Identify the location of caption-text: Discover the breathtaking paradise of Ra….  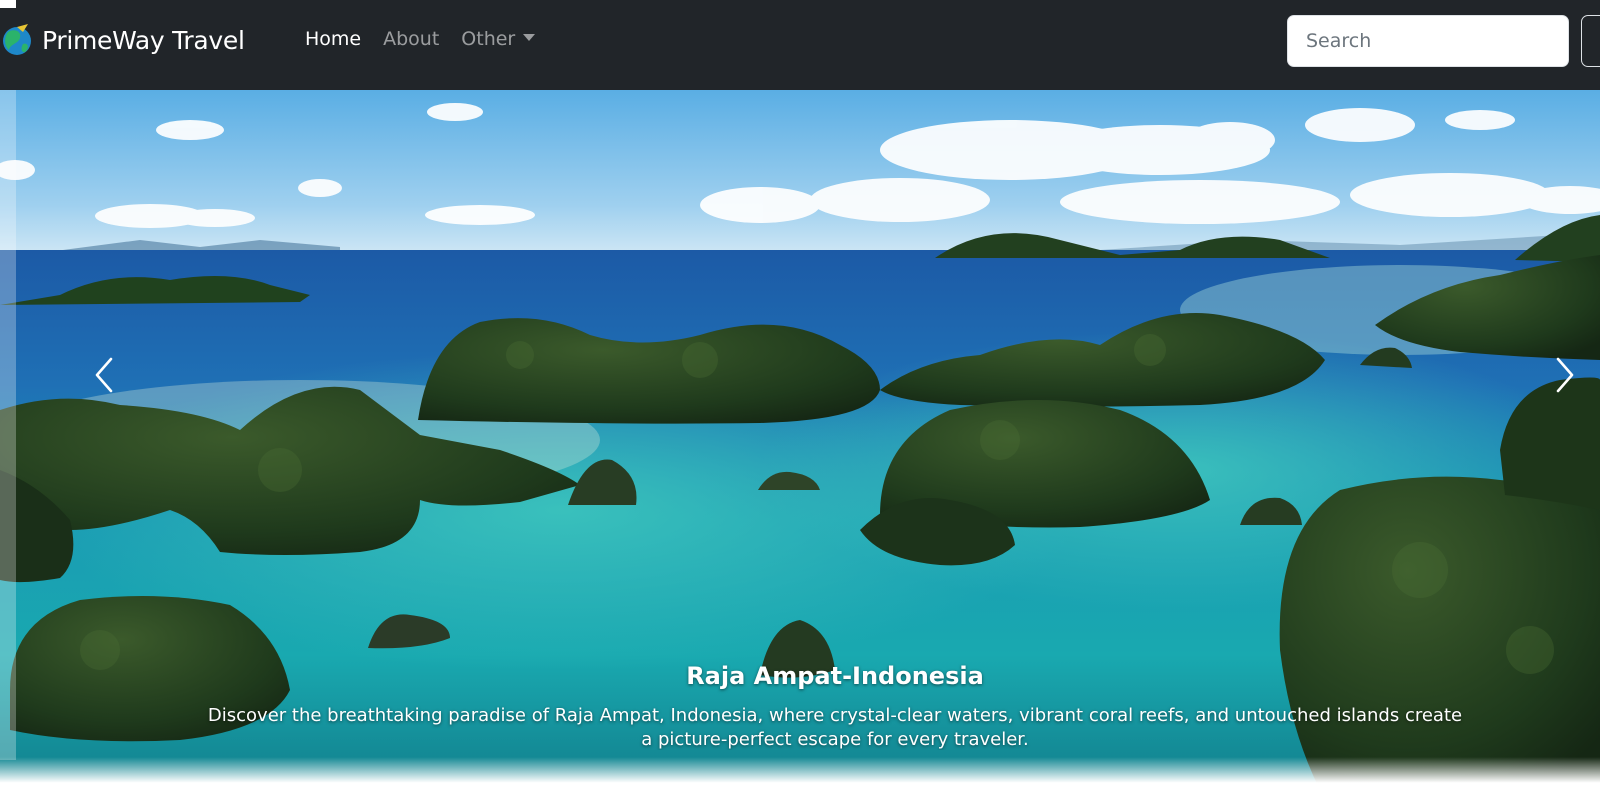
(835, 727).